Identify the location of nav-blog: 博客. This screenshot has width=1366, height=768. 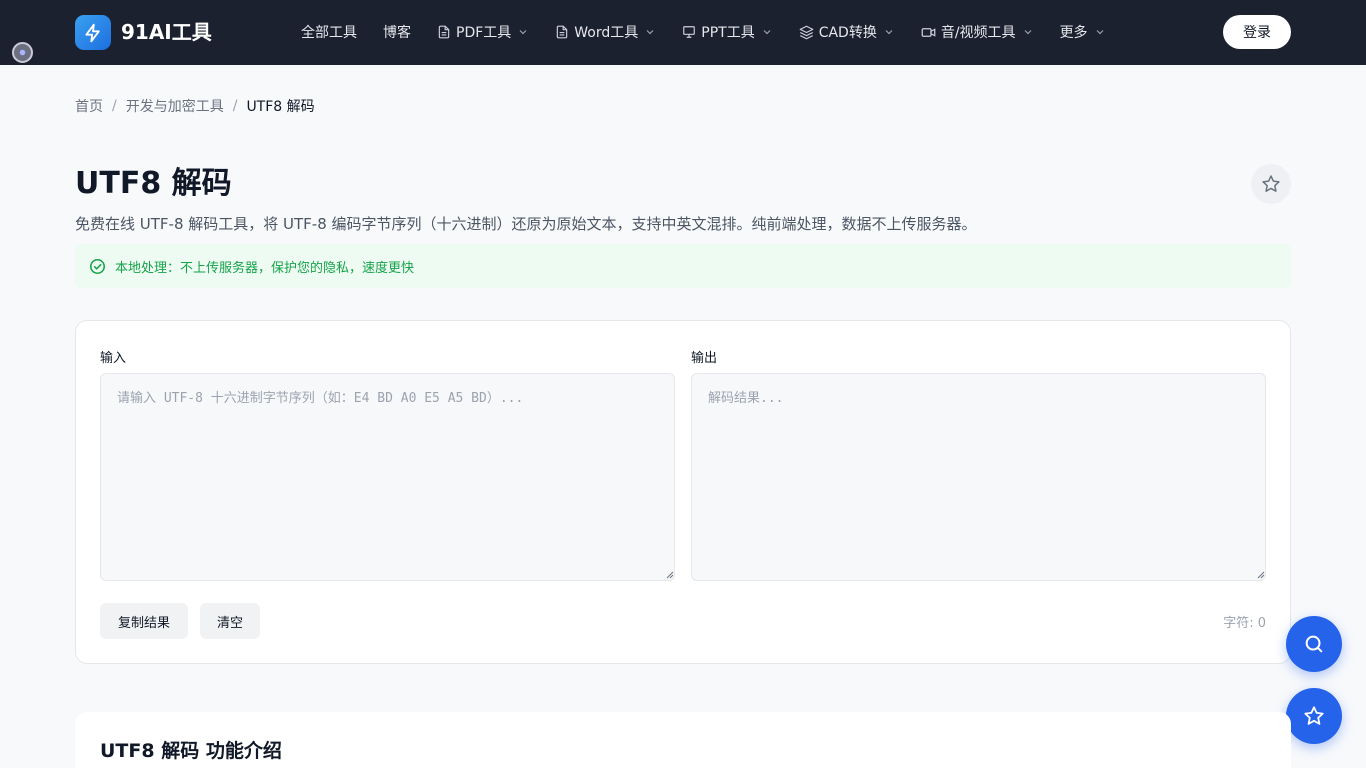
(397, 32).